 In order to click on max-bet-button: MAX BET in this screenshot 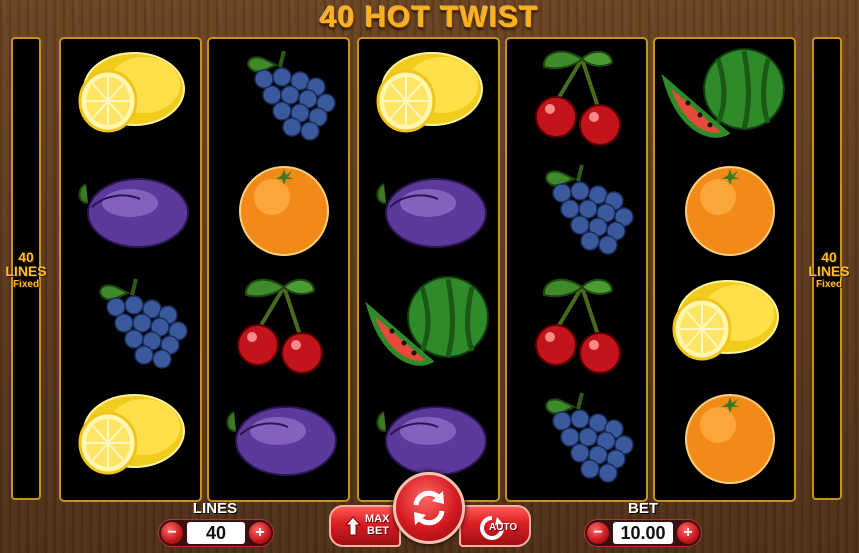, I will do `click(365, 526)`.